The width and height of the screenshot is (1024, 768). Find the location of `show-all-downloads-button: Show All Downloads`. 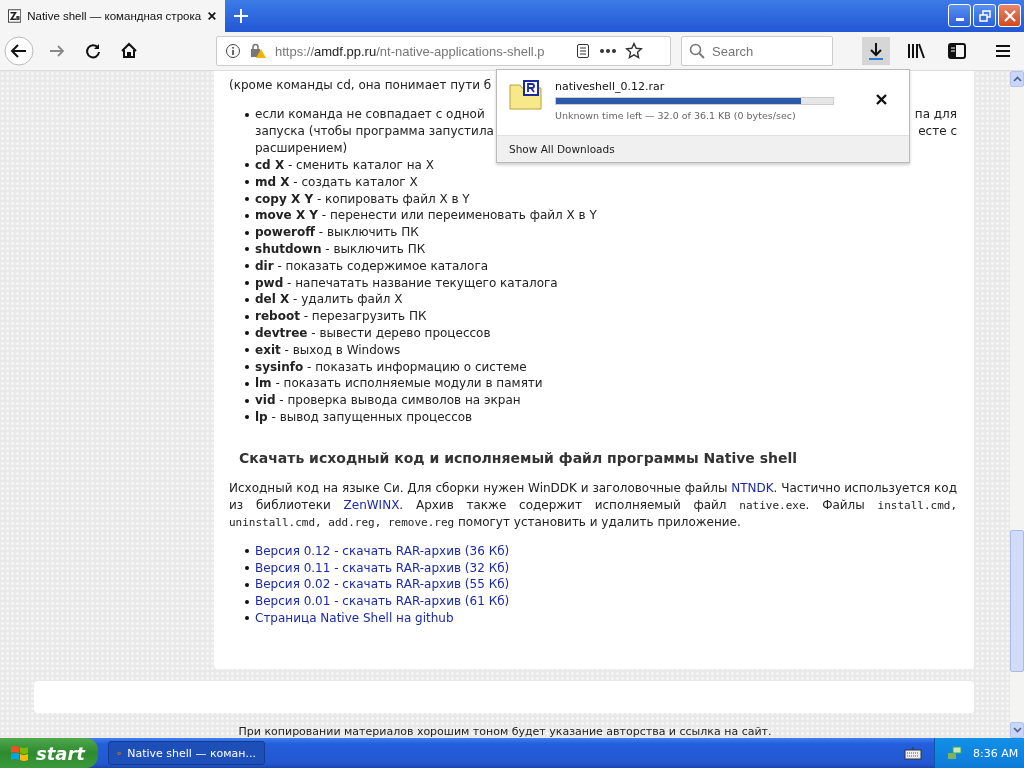

show-all-downloads-button: Show All Downloads is located at coordinates (703, 148).